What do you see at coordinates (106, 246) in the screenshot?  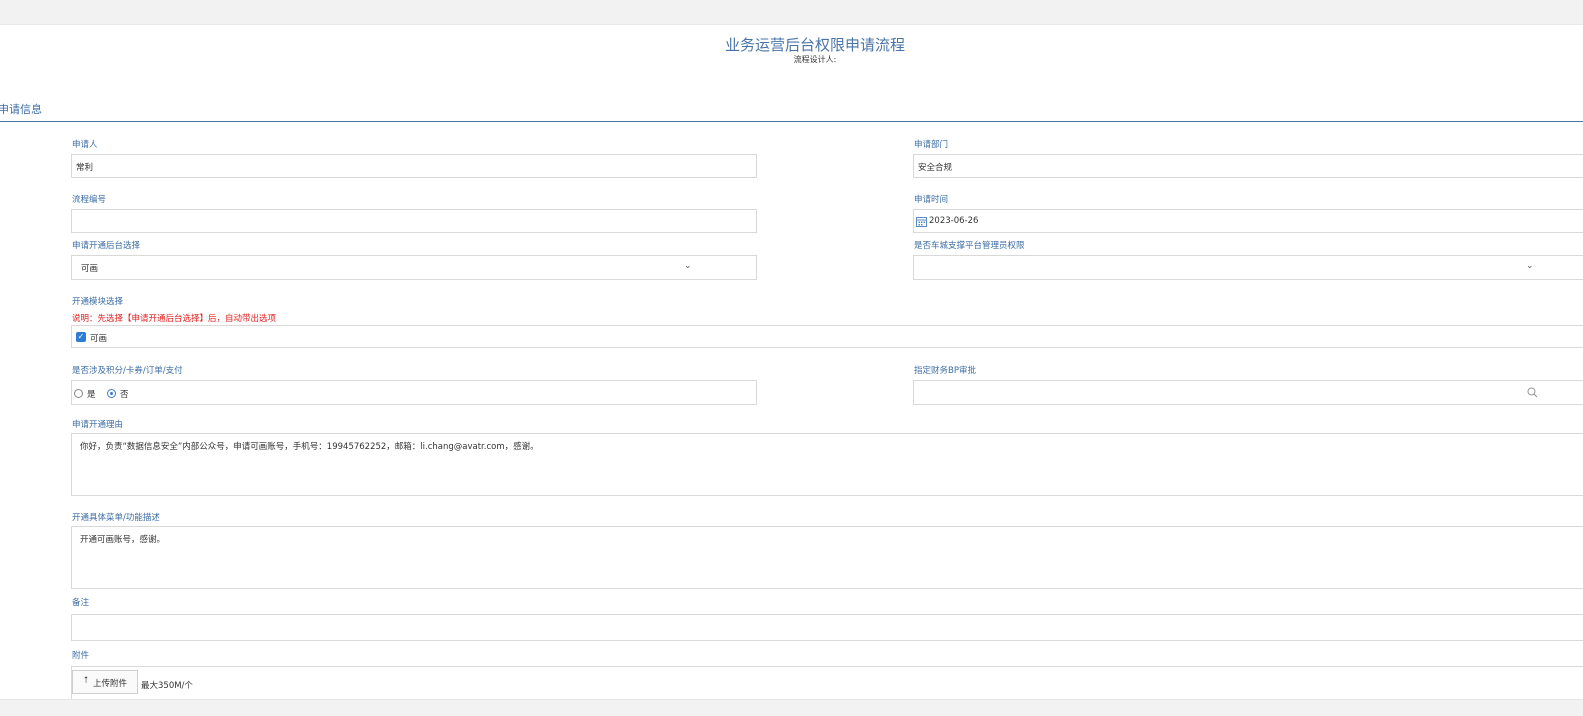 I see `backend-select-label: 申请开通后台选择` at bounding box center [106, 246].